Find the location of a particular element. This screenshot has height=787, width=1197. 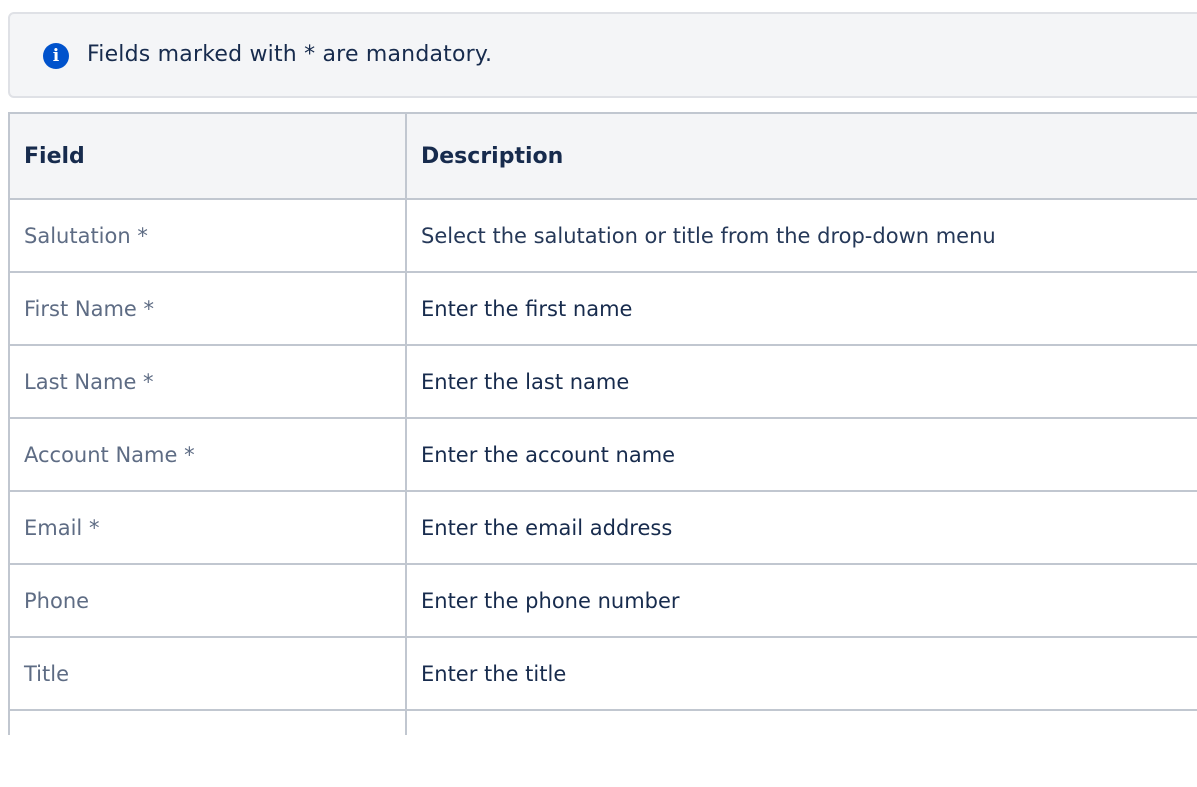

field-description-cell: Enter the title is located at coordinates (801, 673).